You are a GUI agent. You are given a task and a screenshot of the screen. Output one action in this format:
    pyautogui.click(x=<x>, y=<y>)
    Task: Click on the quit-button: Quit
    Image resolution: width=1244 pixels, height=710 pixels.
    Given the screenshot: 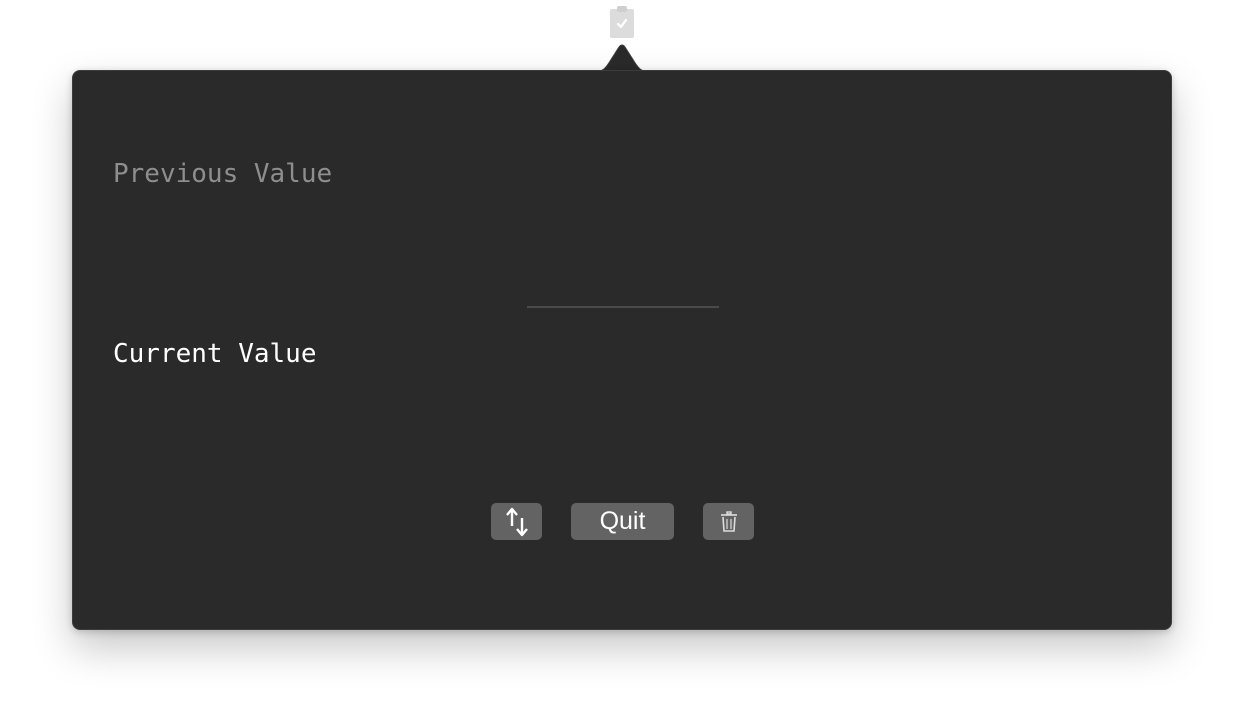 What is the action you would take?
    pyautogui.click(x=622, y=521)
    